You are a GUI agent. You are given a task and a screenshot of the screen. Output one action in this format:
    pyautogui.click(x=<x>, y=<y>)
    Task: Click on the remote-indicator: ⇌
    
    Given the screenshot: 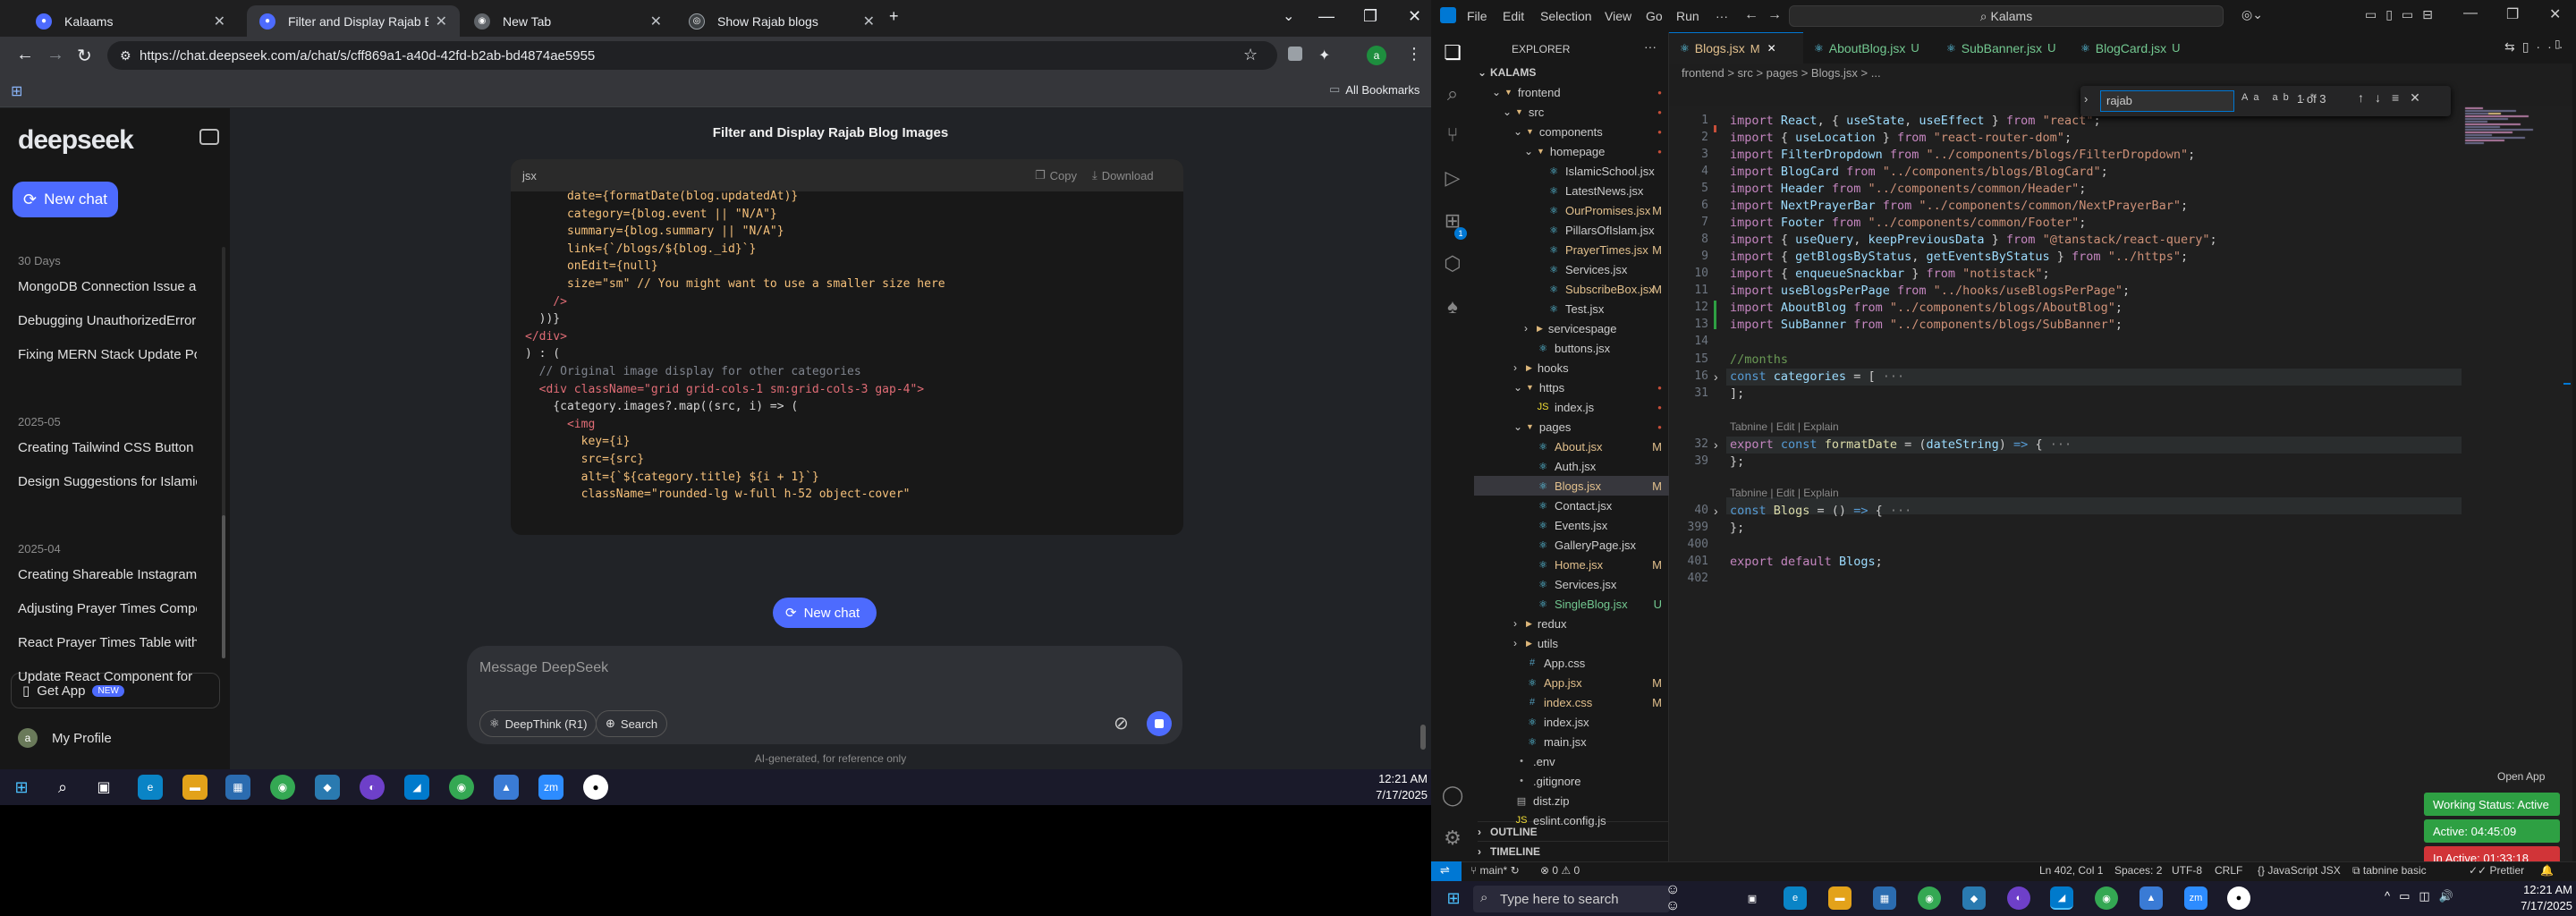 What is the action you would take?
    pyautogui.click(x=1446, y=871)
    